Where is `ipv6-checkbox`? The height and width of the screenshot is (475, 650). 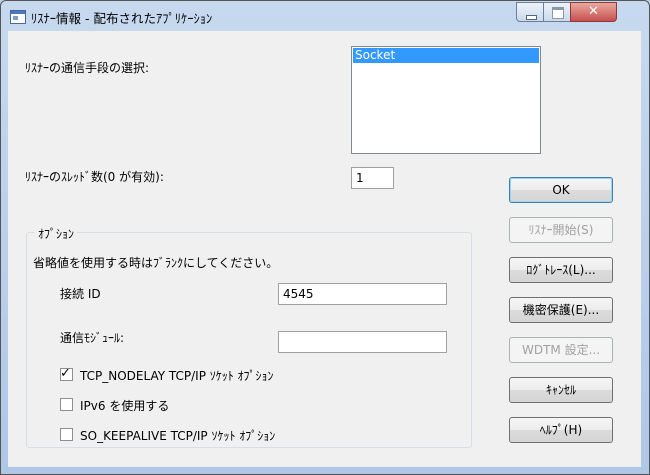
ipv6-checkbox is located at coordinates (66, 404).